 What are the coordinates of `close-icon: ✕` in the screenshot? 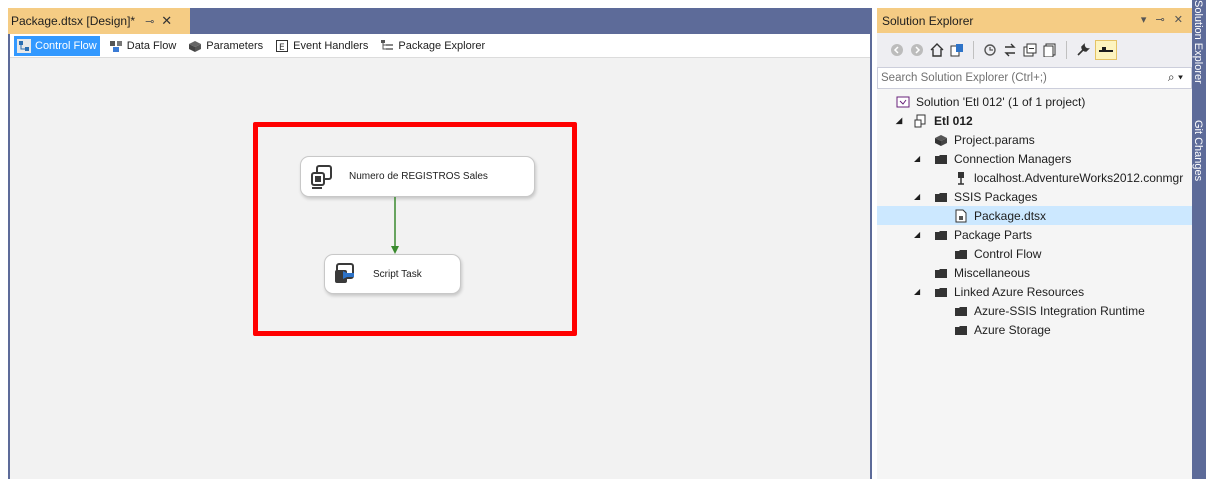 It's located at (166, 21).